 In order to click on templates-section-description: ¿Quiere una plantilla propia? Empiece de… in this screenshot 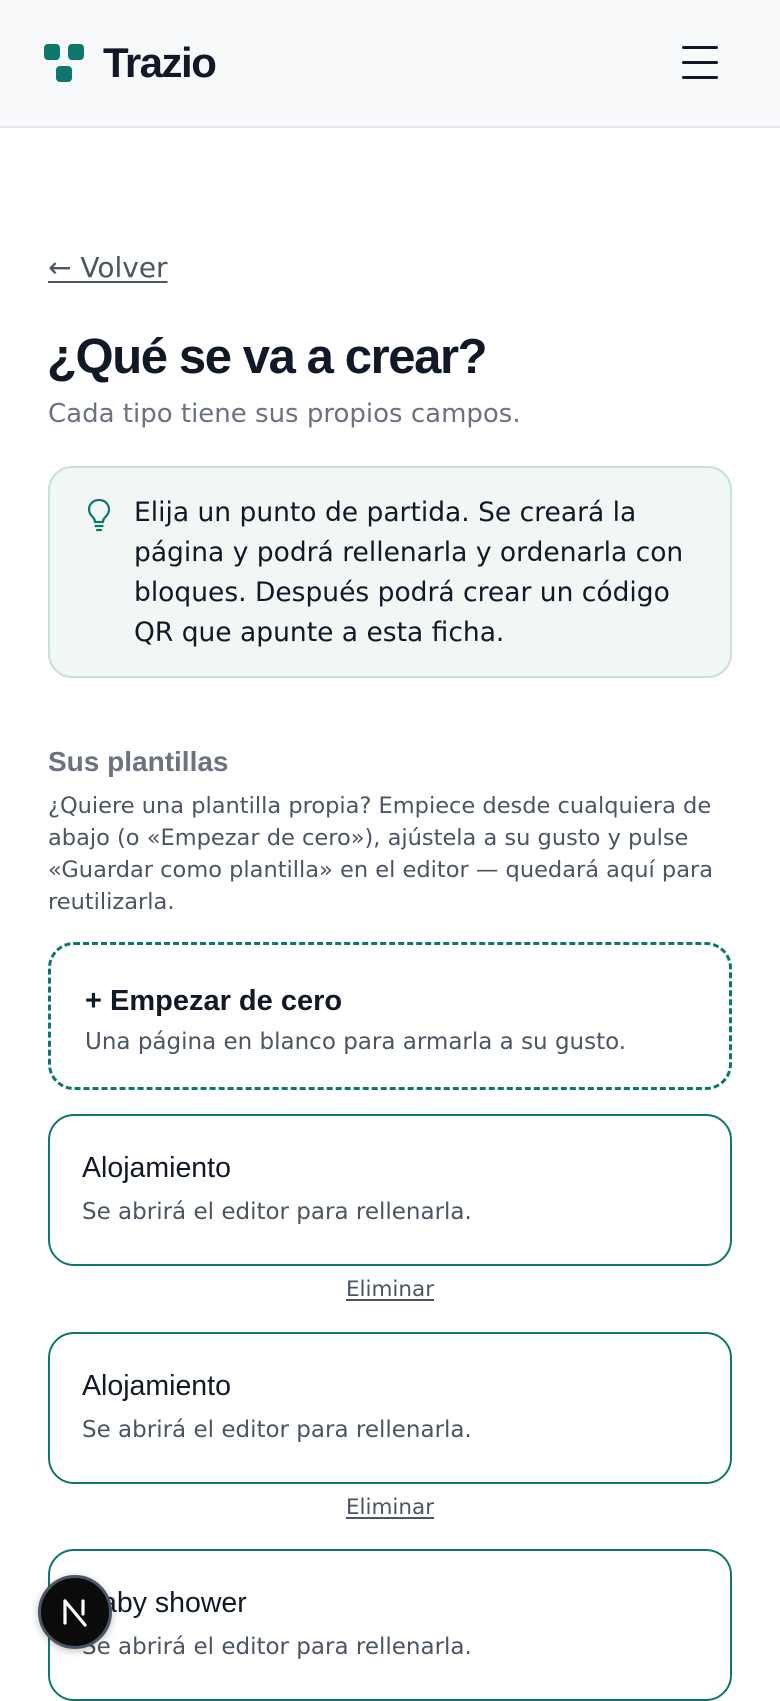, I will do `click(381, 854)`.